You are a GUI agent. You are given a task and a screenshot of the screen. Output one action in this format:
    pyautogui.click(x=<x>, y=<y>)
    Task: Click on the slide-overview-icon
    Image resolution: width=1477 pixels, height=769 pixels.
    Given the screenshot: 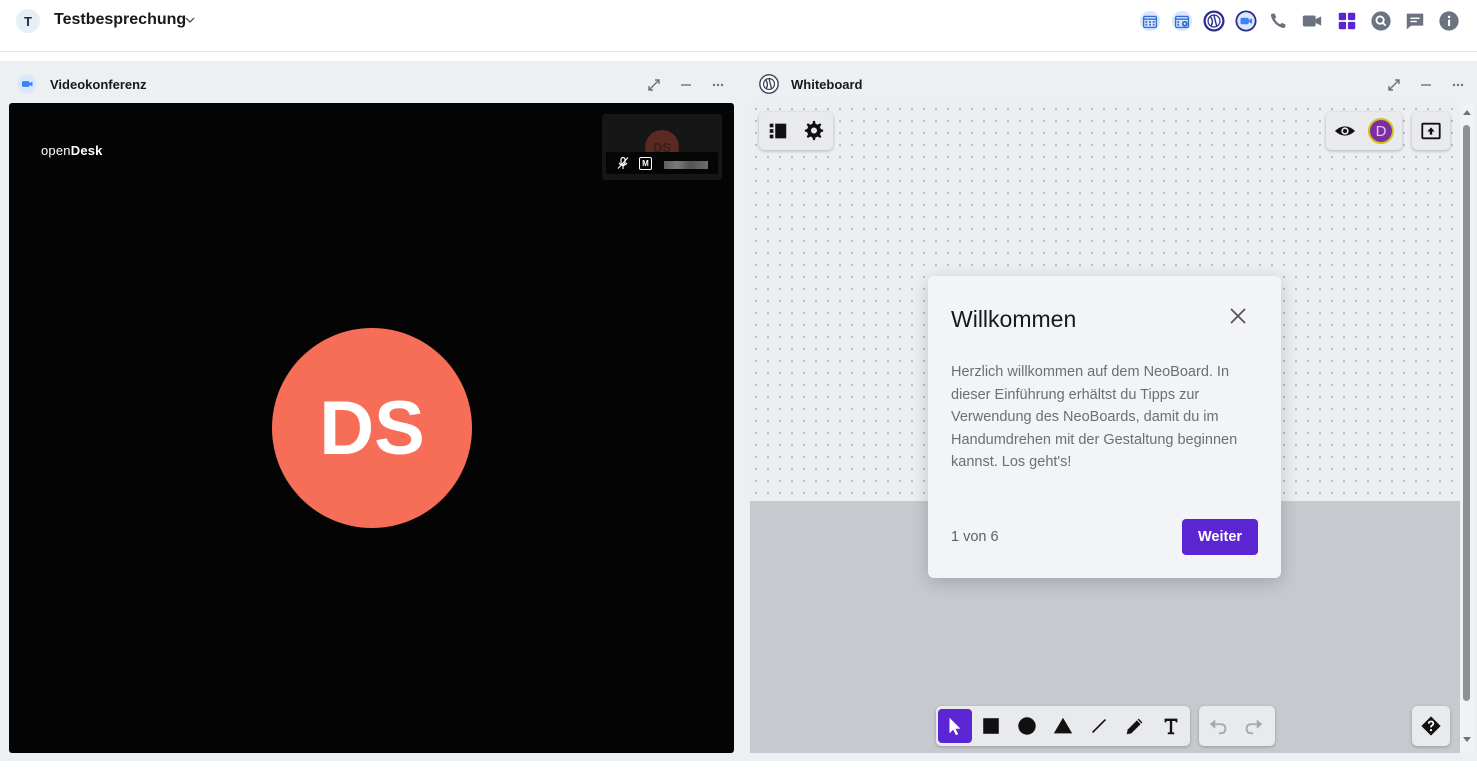 What is the action you would take?
    pyautogui.click(x=778, y=131)
    